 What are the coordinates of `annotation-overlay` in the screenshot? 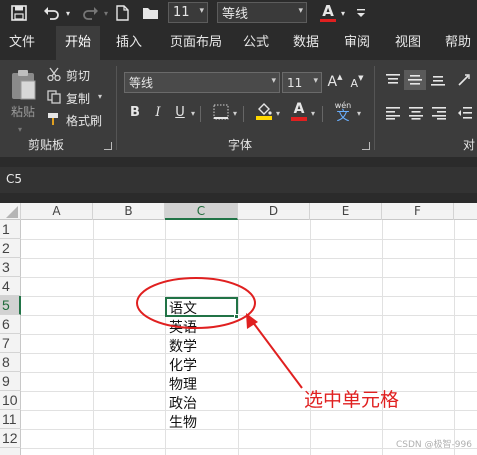 It's located at (219, 333).